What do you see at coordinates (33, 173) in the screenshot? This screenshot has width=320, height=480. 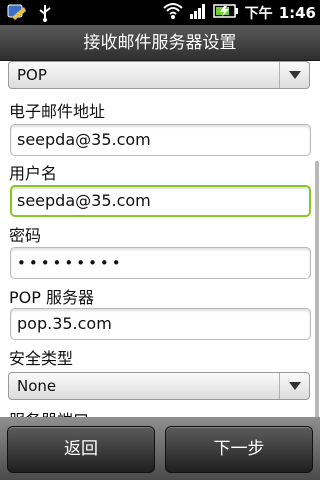 I see `username-label: 用户名` at bounding box center [33, 173].